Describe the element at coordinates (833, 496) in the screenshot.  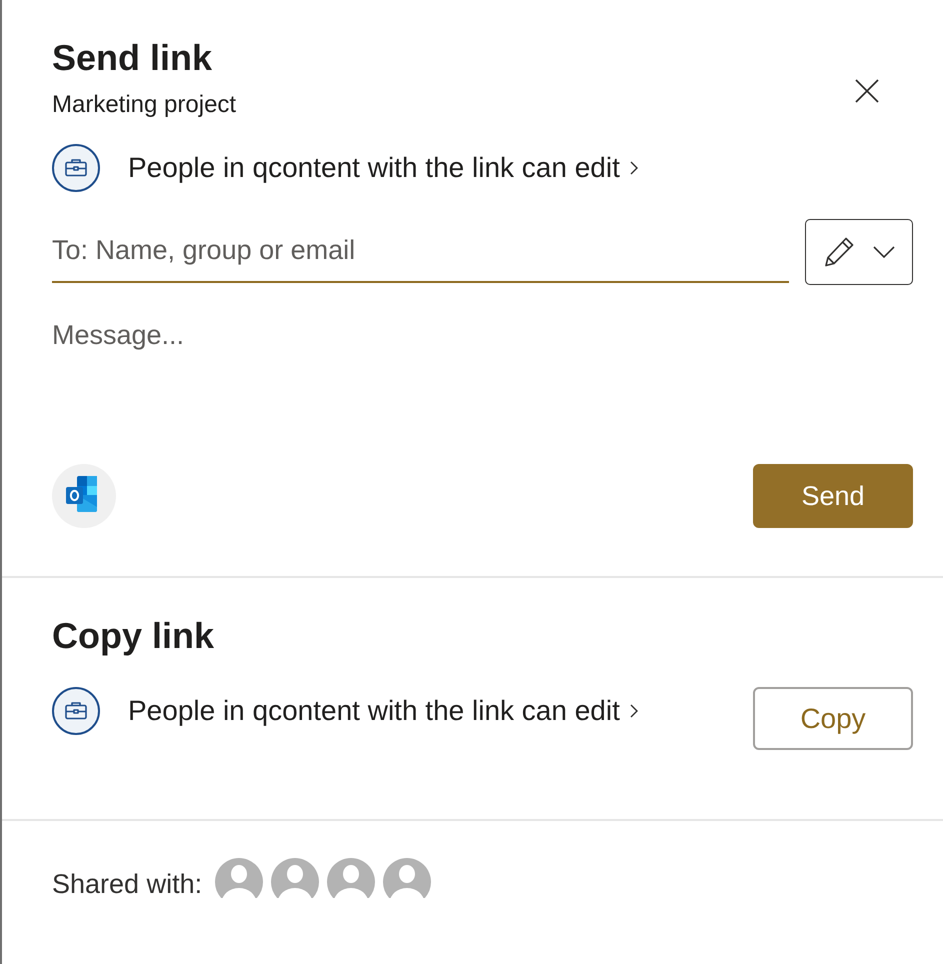
I see `send-button: Send` at that location.